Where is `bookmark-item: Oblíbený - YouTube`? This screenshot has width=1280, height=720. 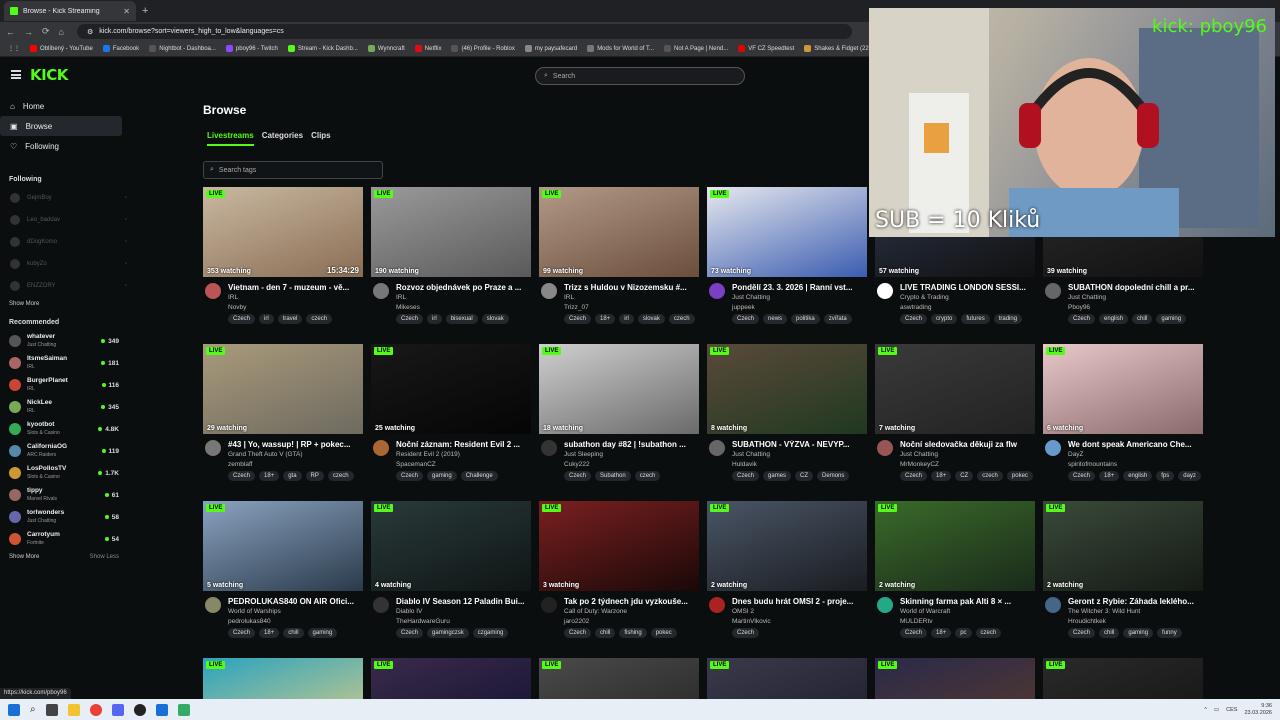 bookmark-item: Oblíbený - YouTube is located at coordinates (61, 48).